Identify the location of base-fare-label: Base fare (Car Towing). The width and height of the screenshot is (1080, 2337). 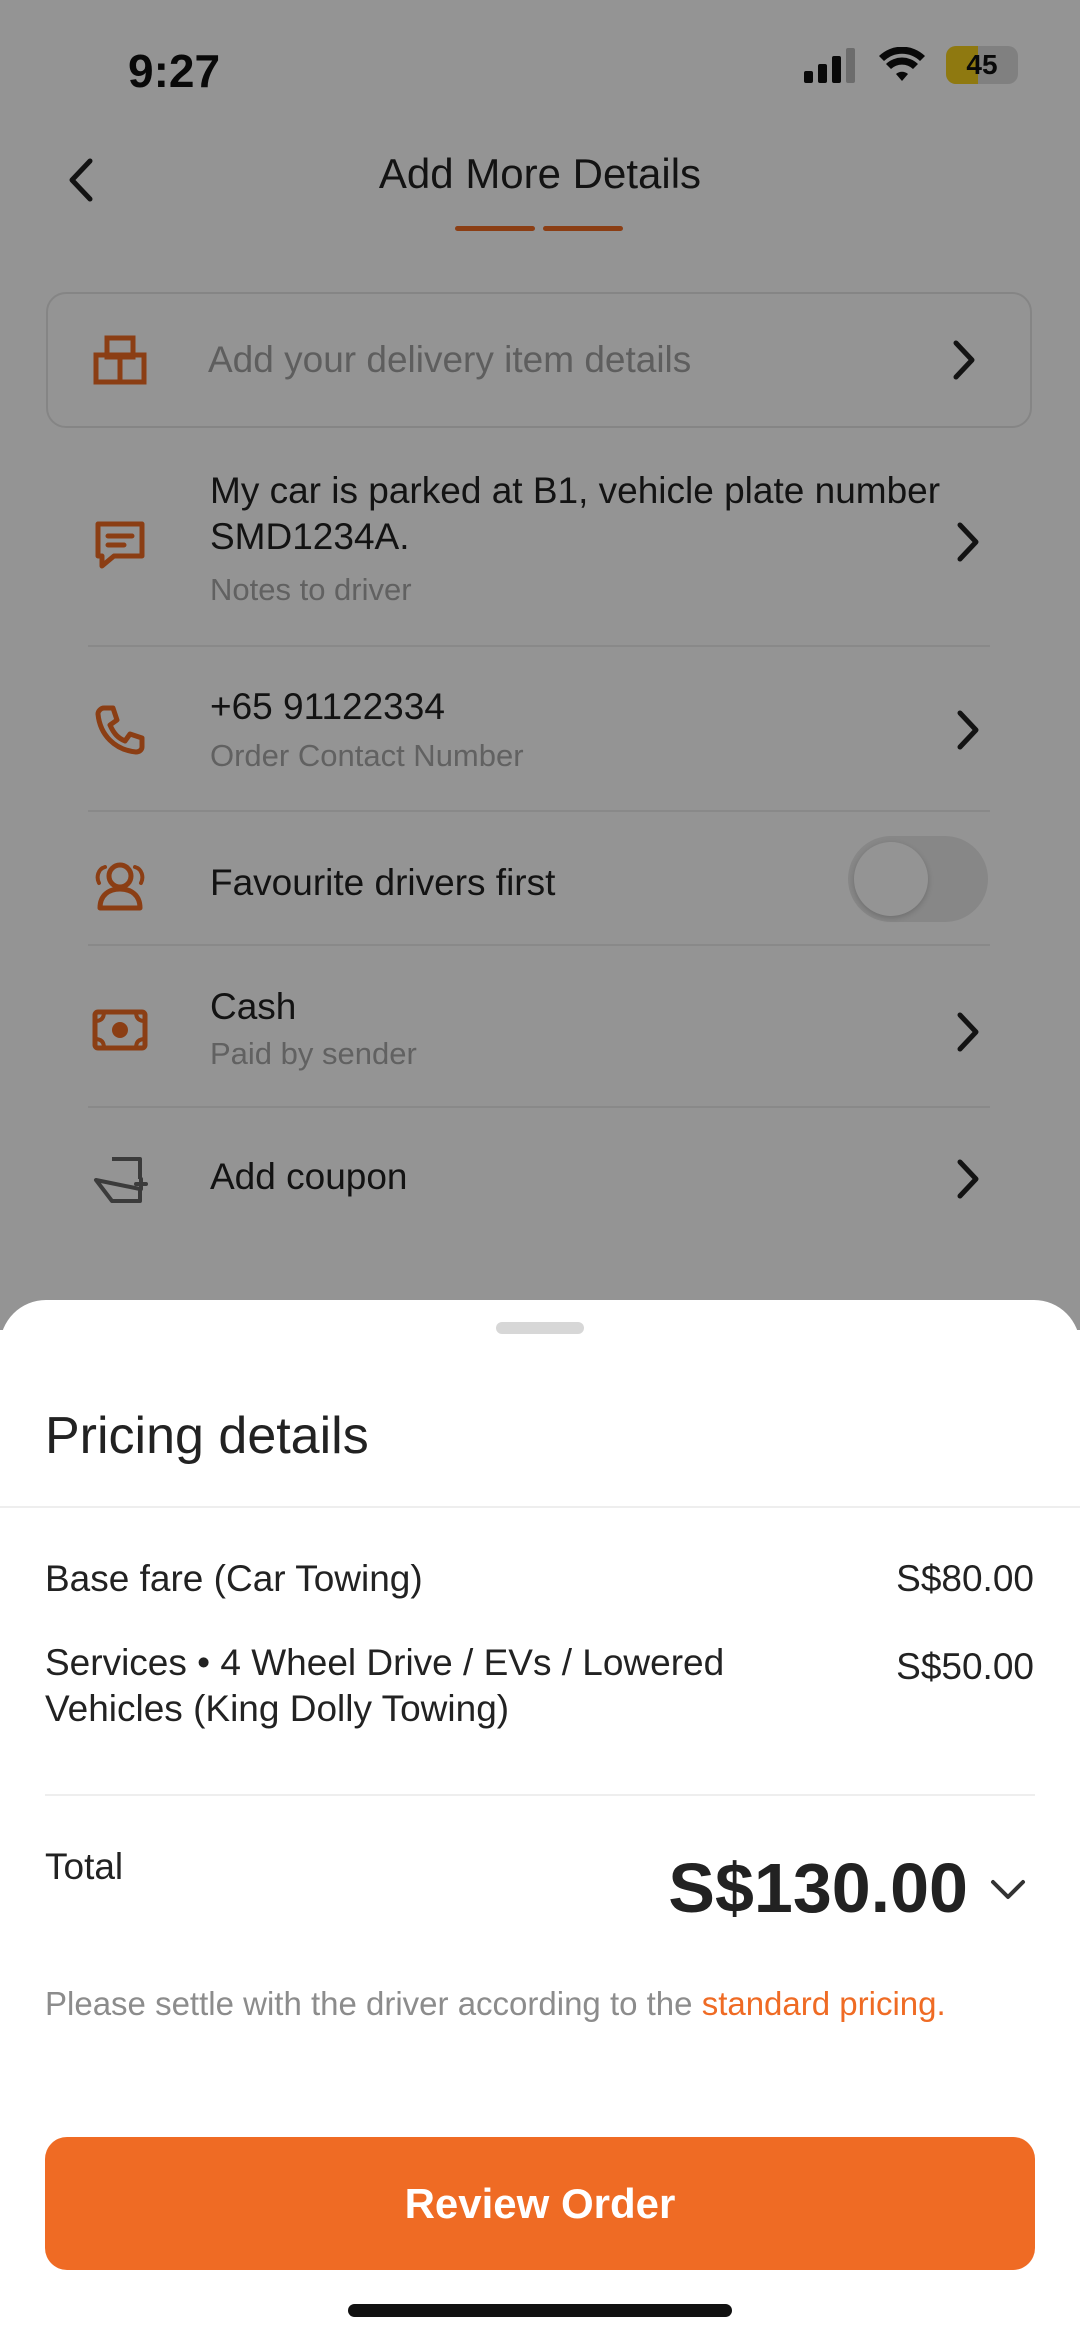
(234, 1578).